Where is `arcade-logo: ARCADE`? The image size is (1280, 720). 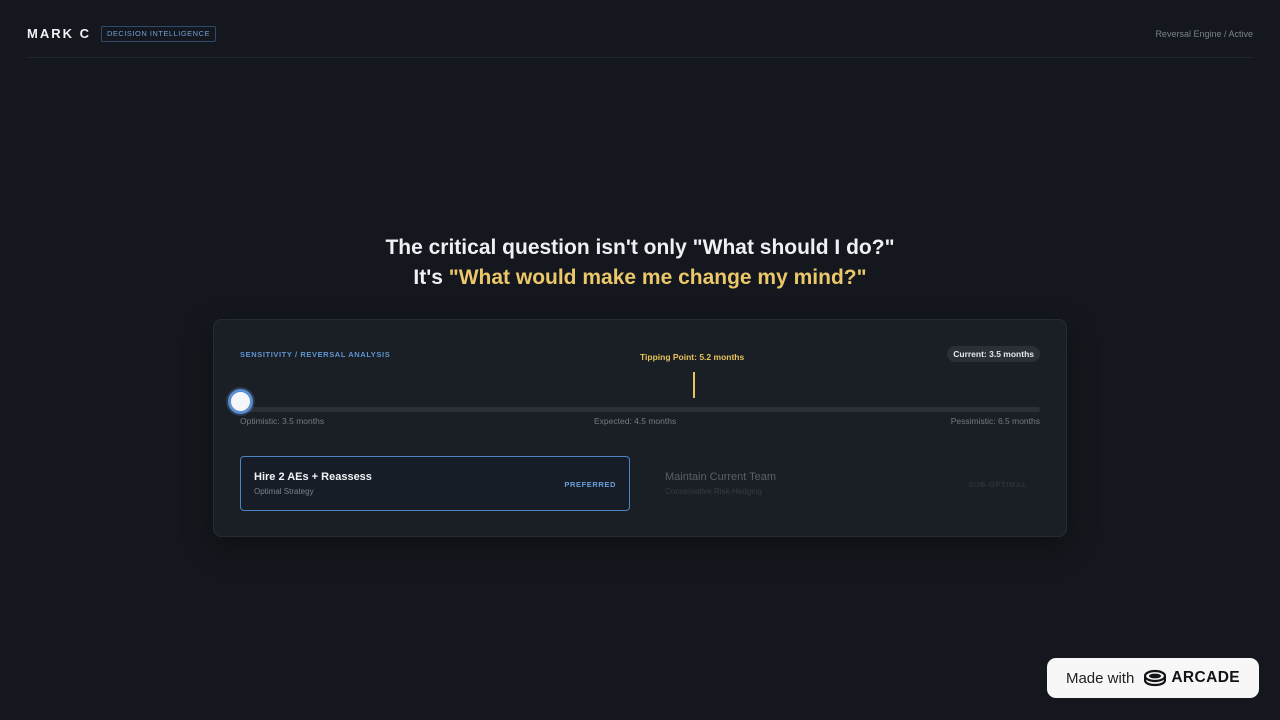 arcade-logo: ARCADE is located at coordinates (1192, 678).